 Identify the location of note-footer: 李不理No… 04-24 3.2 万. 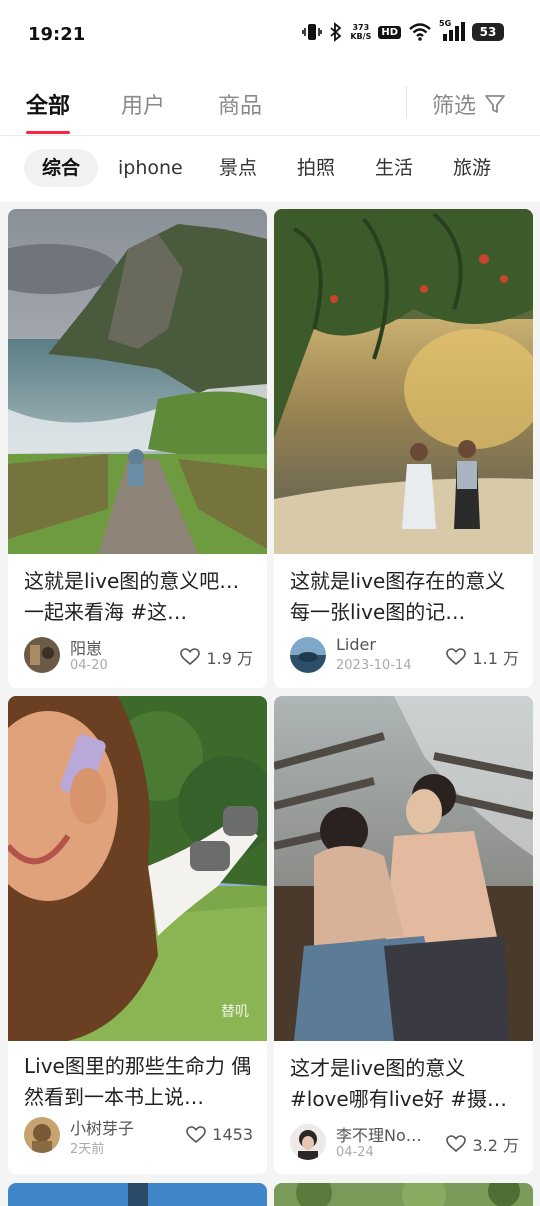
(404, 1144).